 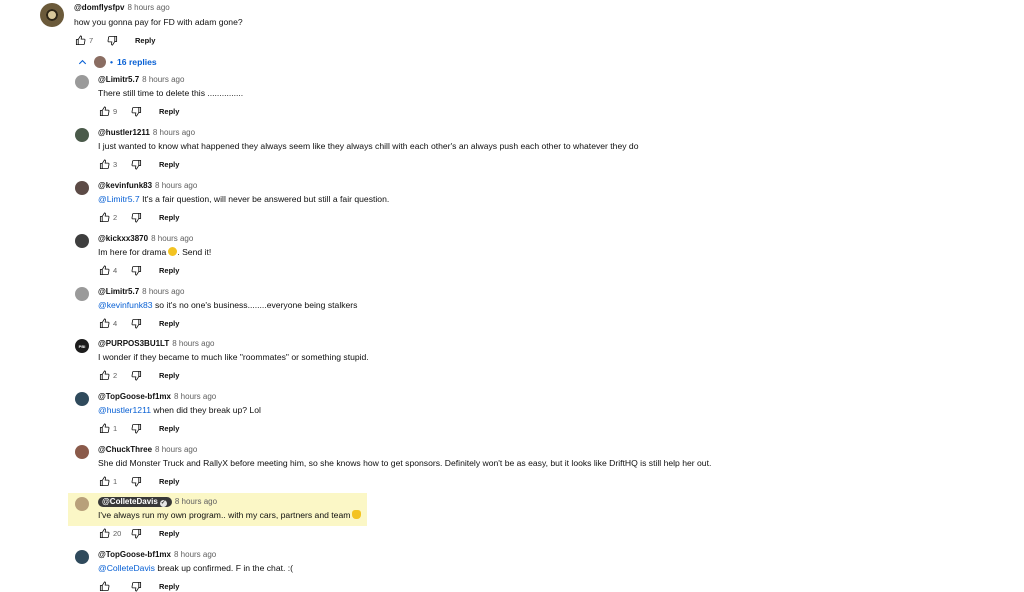 What do you see at coordinates (125, 449) in the screenshot?
I see `comment-author: @ChuckThree` at bounding box center [125, 449].